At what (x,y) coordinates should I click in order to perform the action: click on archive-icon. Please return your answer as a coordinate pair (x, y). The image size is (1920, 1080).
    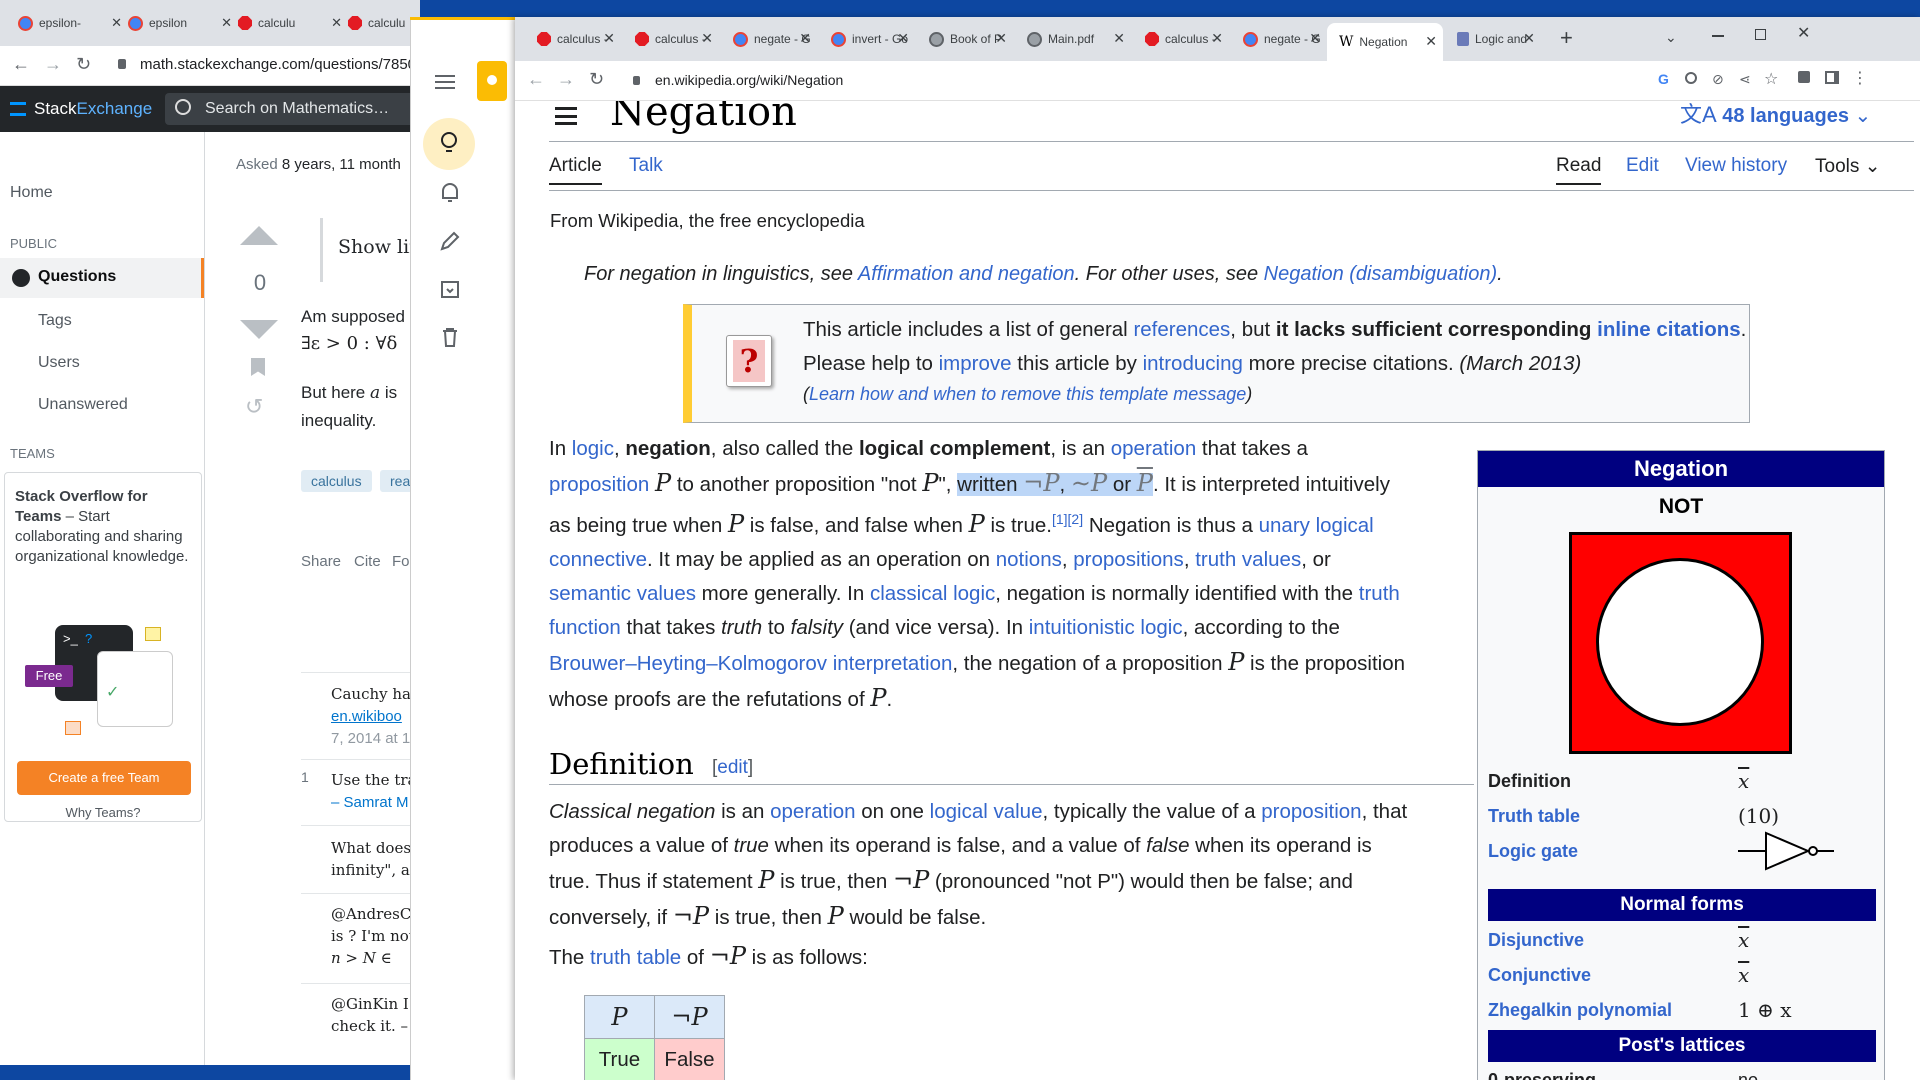
    Looking at the image, I should click on (450, 289).